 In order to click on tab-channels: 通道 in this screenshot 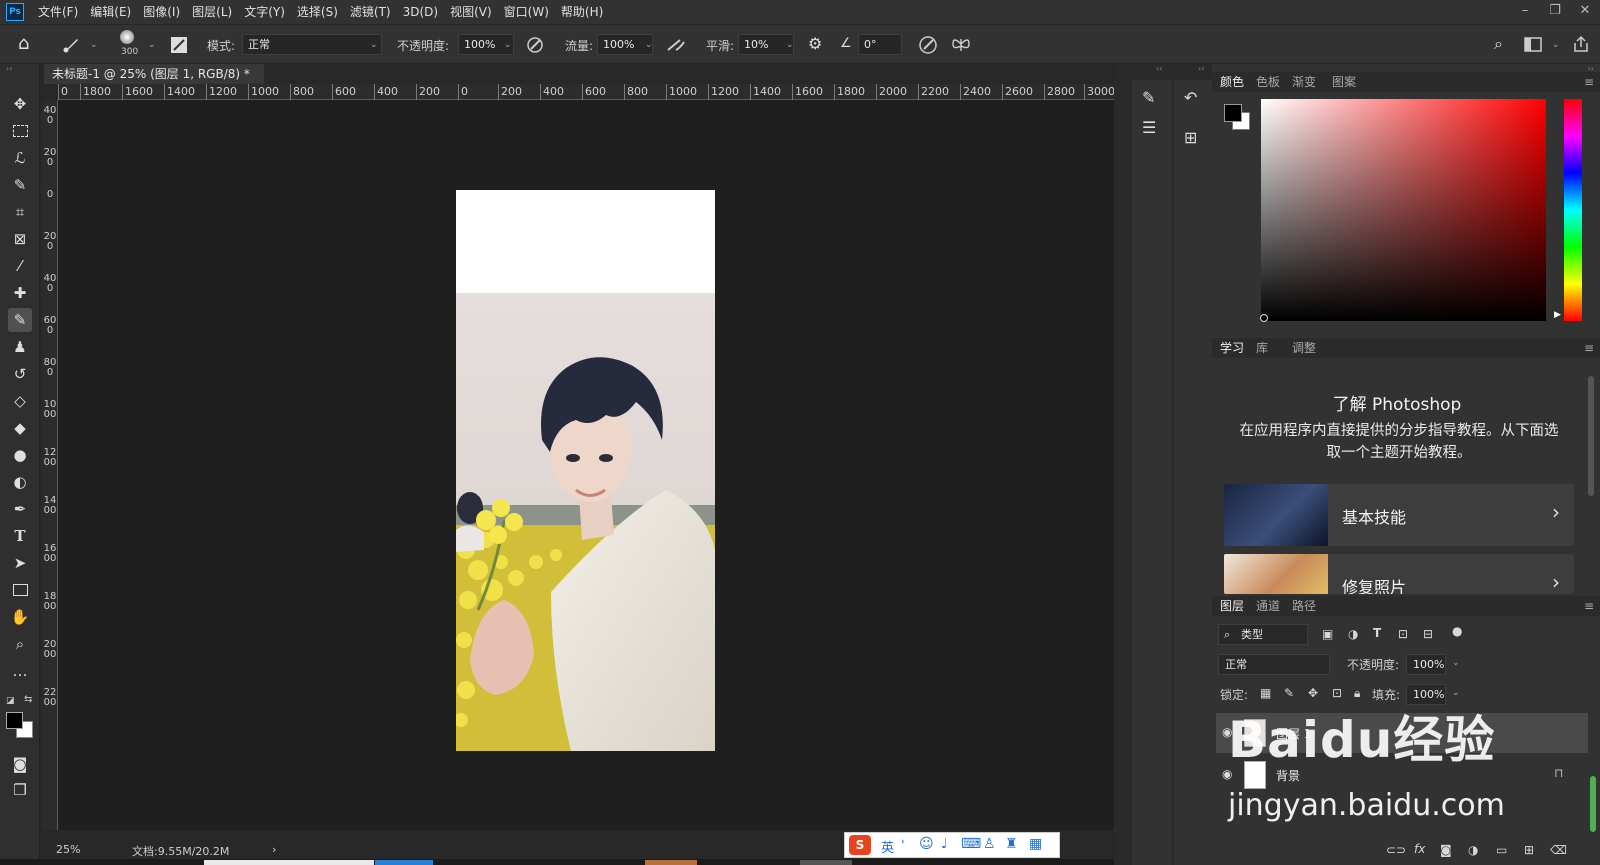, I will do `click(1268, 606)`.